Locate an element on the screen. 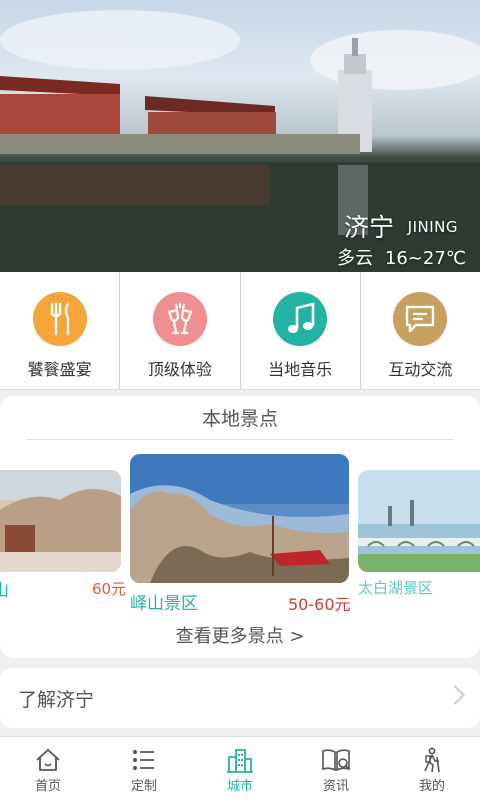 The image size is (480, 800). home-icon is located at coordinates (48, 759).